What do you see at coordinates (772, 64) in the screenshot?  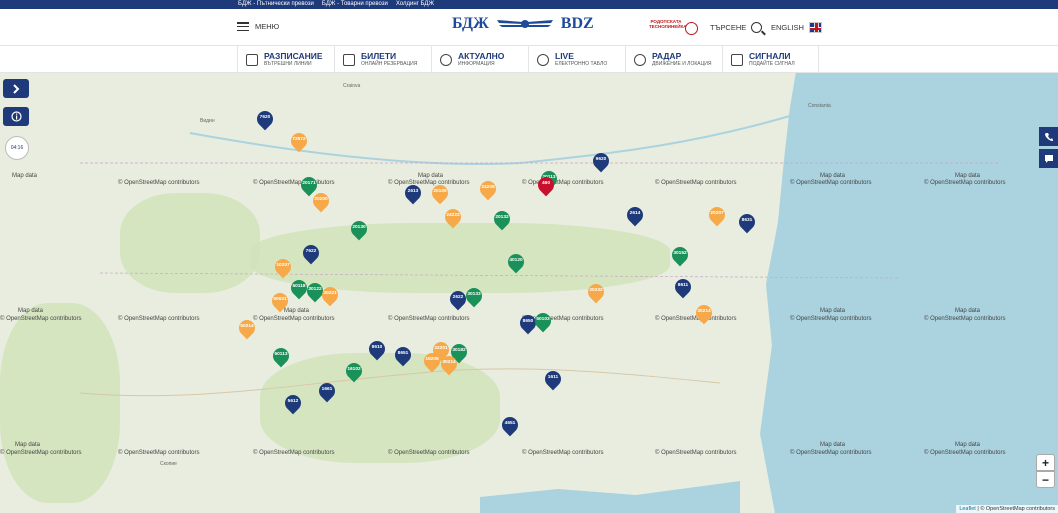 I see `nav-subtitle: ПОДАЙТЕ СИГНАЛ` at bounding box center [772, 64].